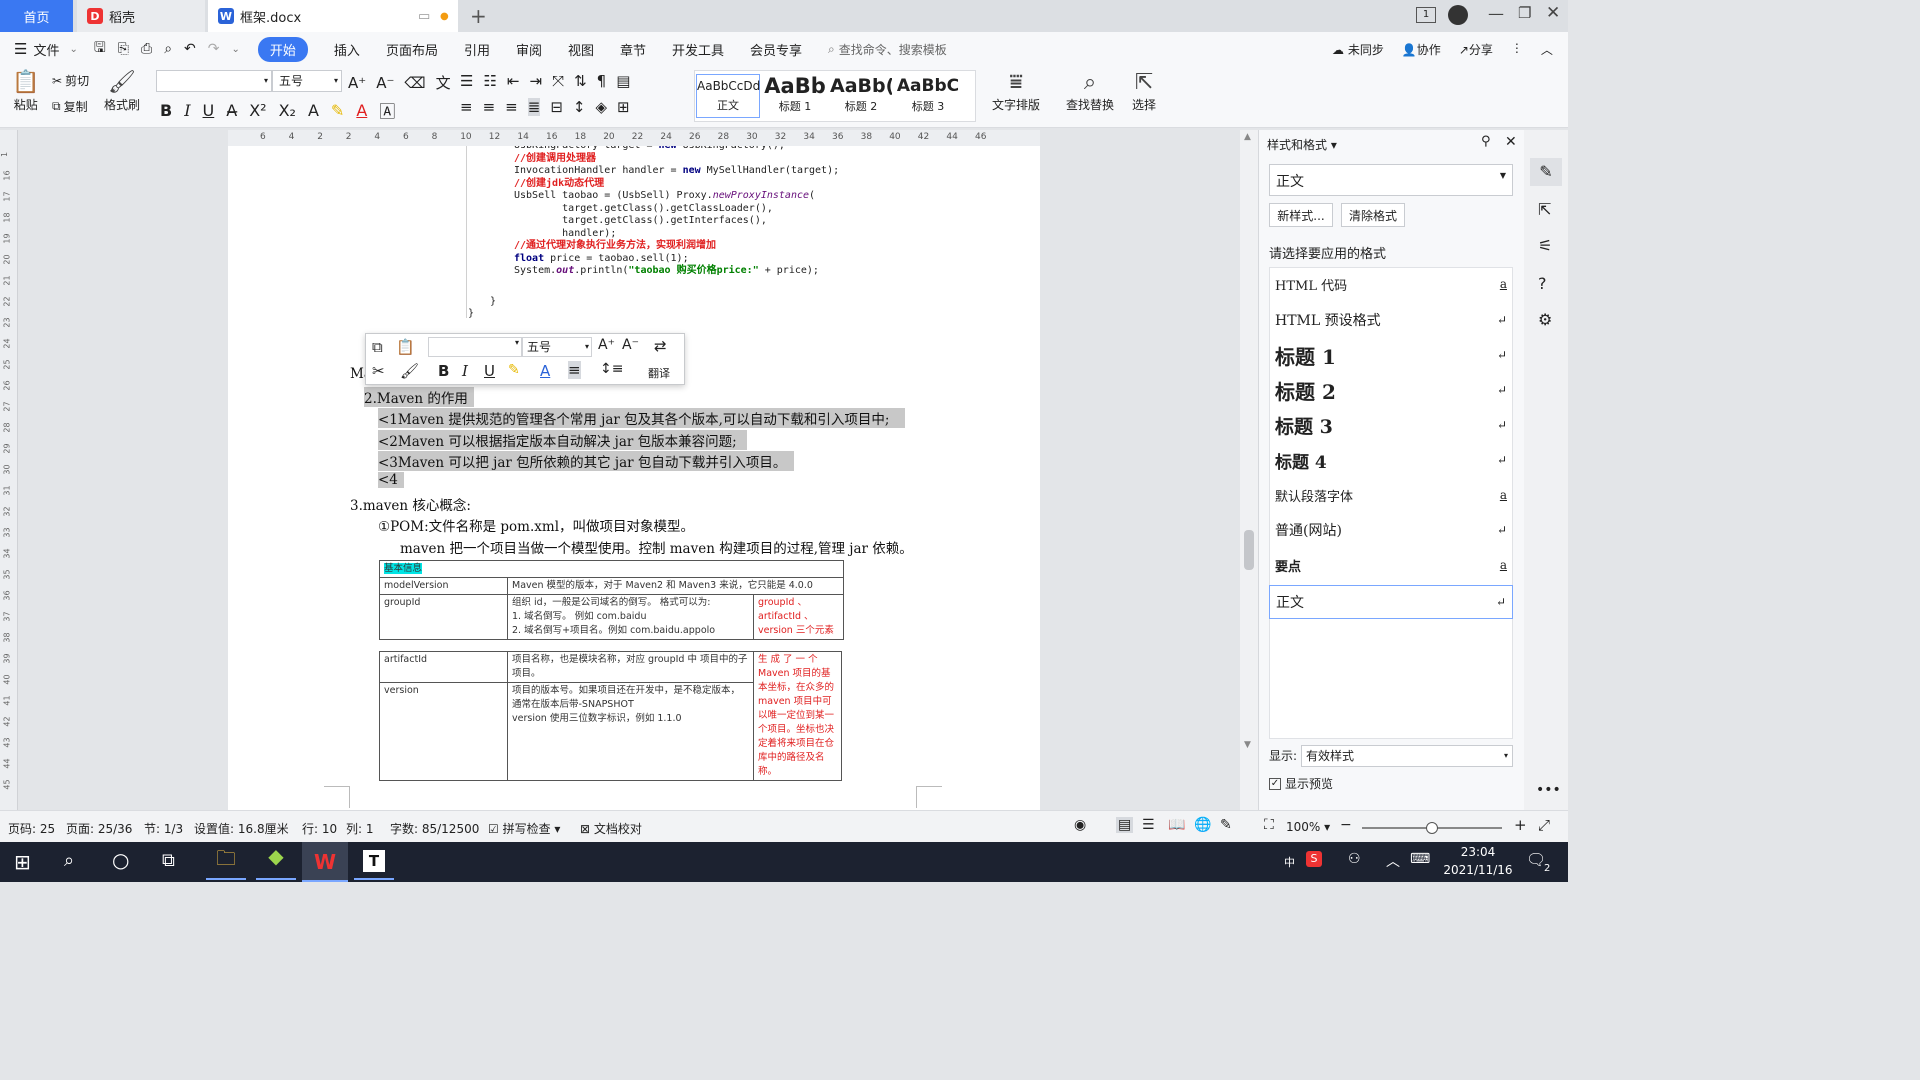 The image size is (1920, 1080). I want to click on style-heading3: AaBbC 标题 3, so click(928, 96).